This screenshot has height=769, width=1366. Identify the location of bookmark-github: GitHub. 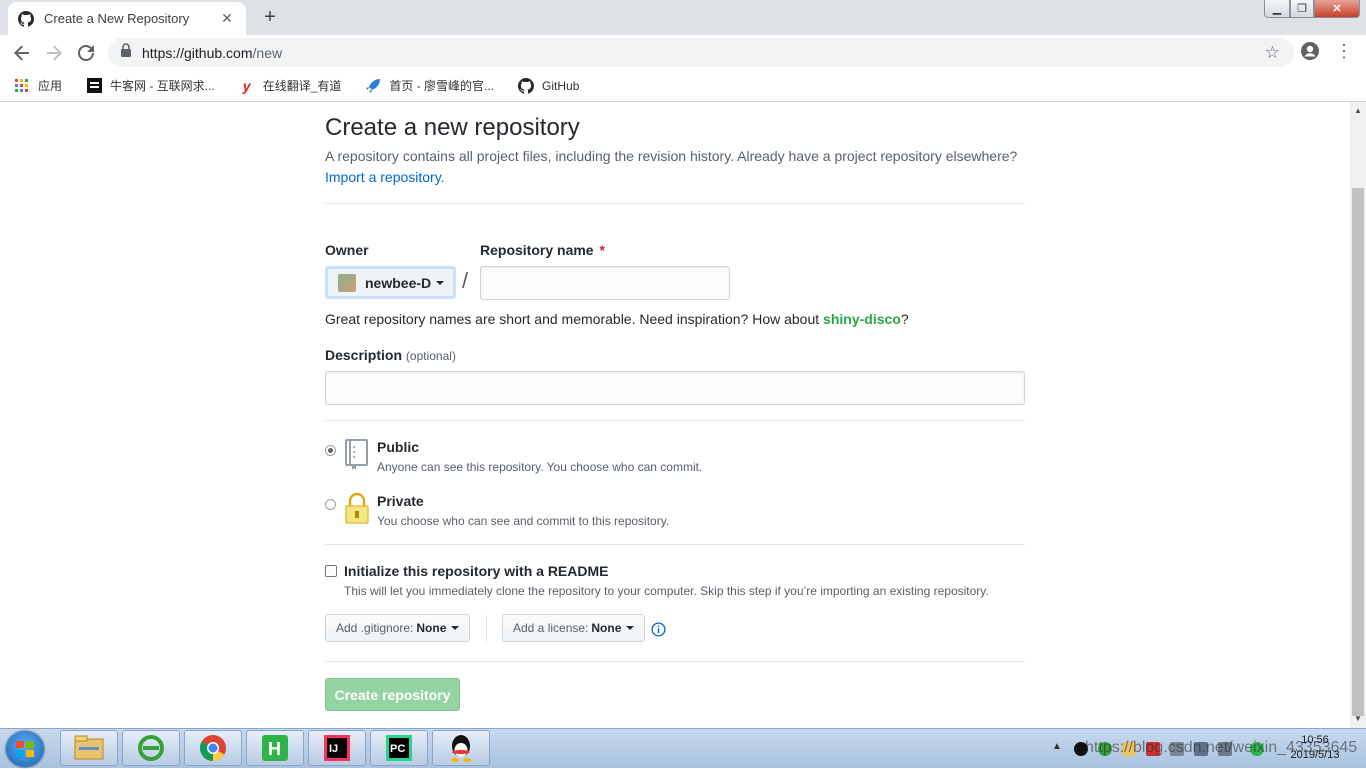
(549, 85).